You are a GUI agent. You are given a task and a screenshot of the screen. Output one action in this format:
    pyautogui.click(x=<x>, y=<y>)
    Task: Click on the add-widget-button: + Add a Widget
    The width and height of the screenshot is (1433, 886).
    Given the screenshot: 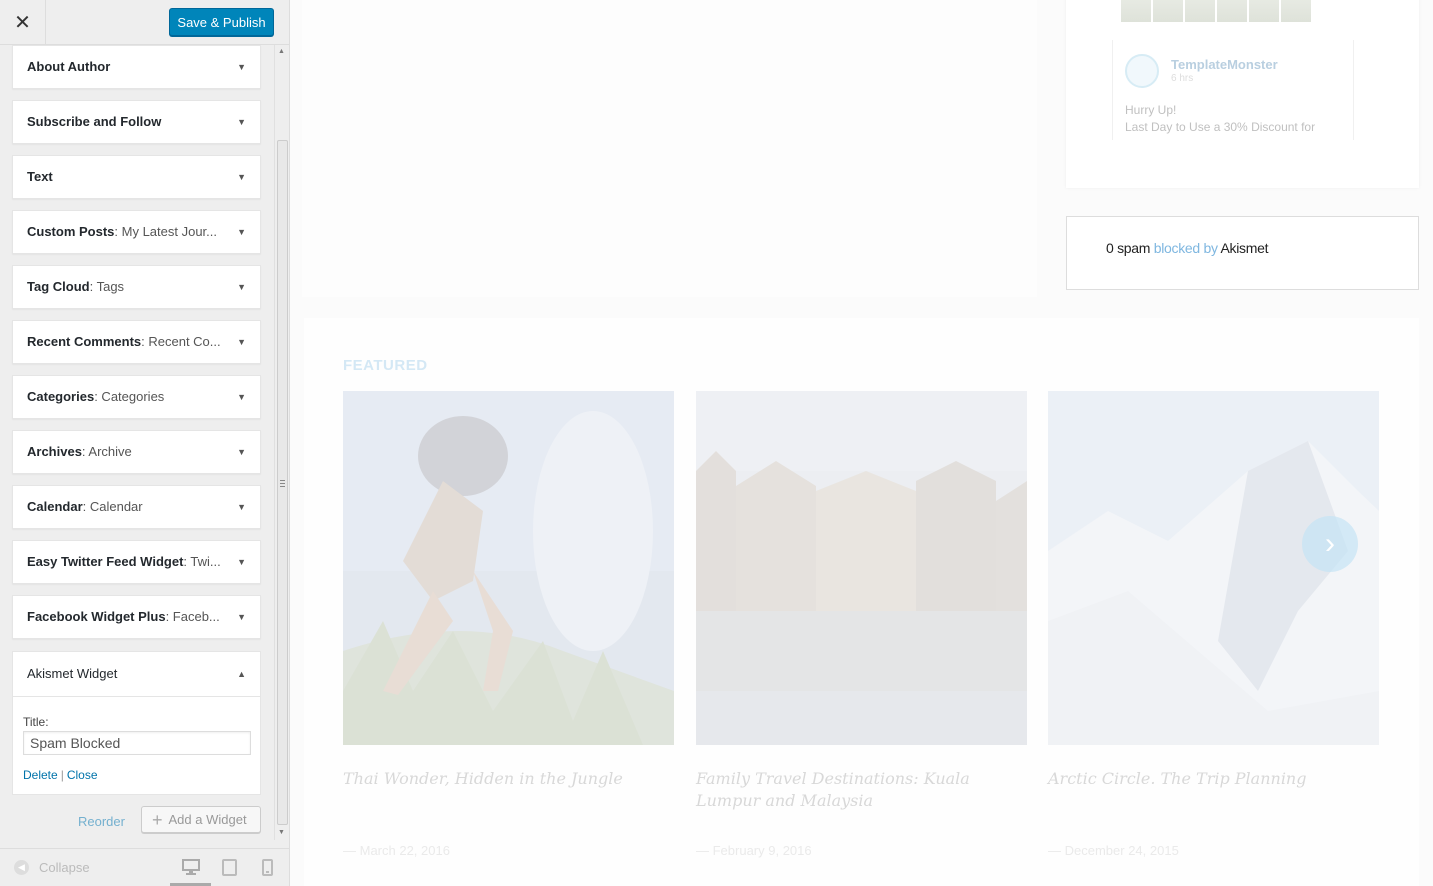 What is the action you would take?
    pyautogui.click(x=201, y=819)
    